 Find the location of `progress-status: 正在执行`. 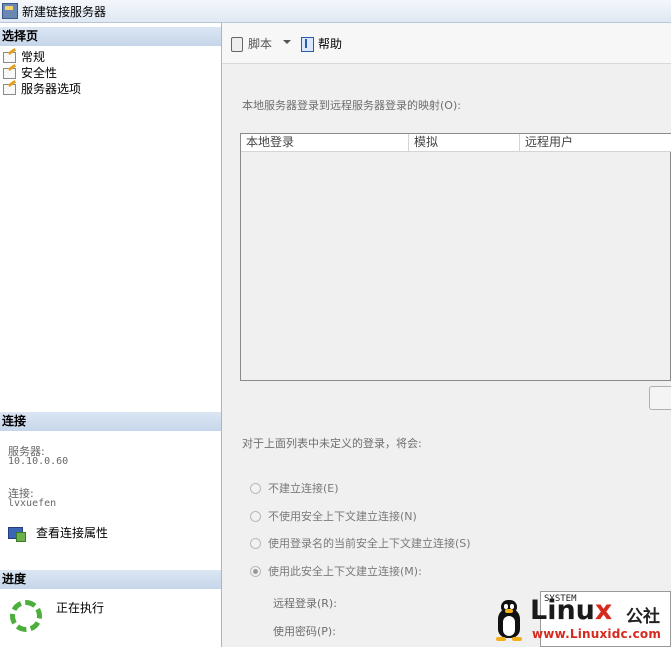

progress-status: 正在执行 is located at coordinates (80, 608).